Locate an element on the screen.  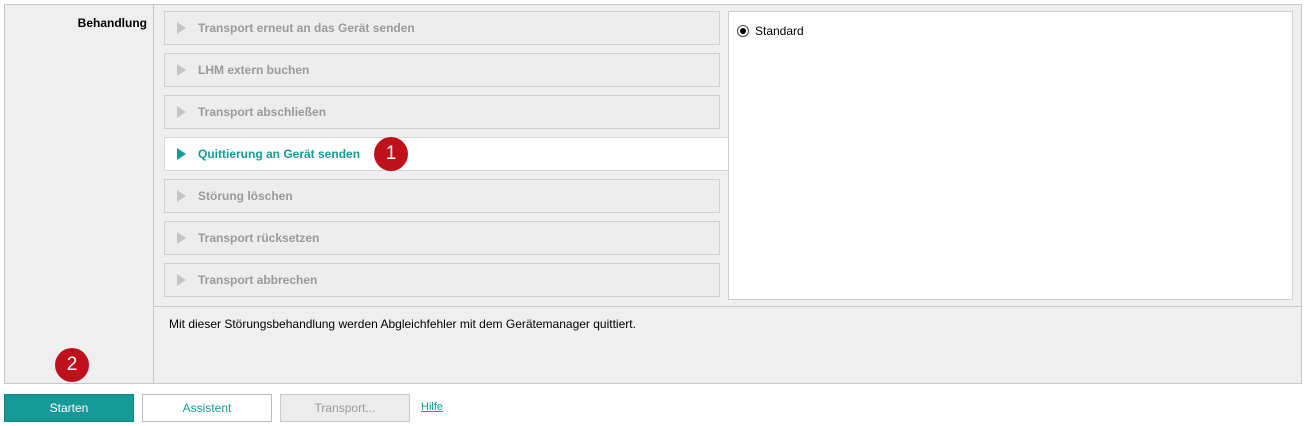
option-label: Transport erneut an das Gerät senden is located at coordinates (306, 28).